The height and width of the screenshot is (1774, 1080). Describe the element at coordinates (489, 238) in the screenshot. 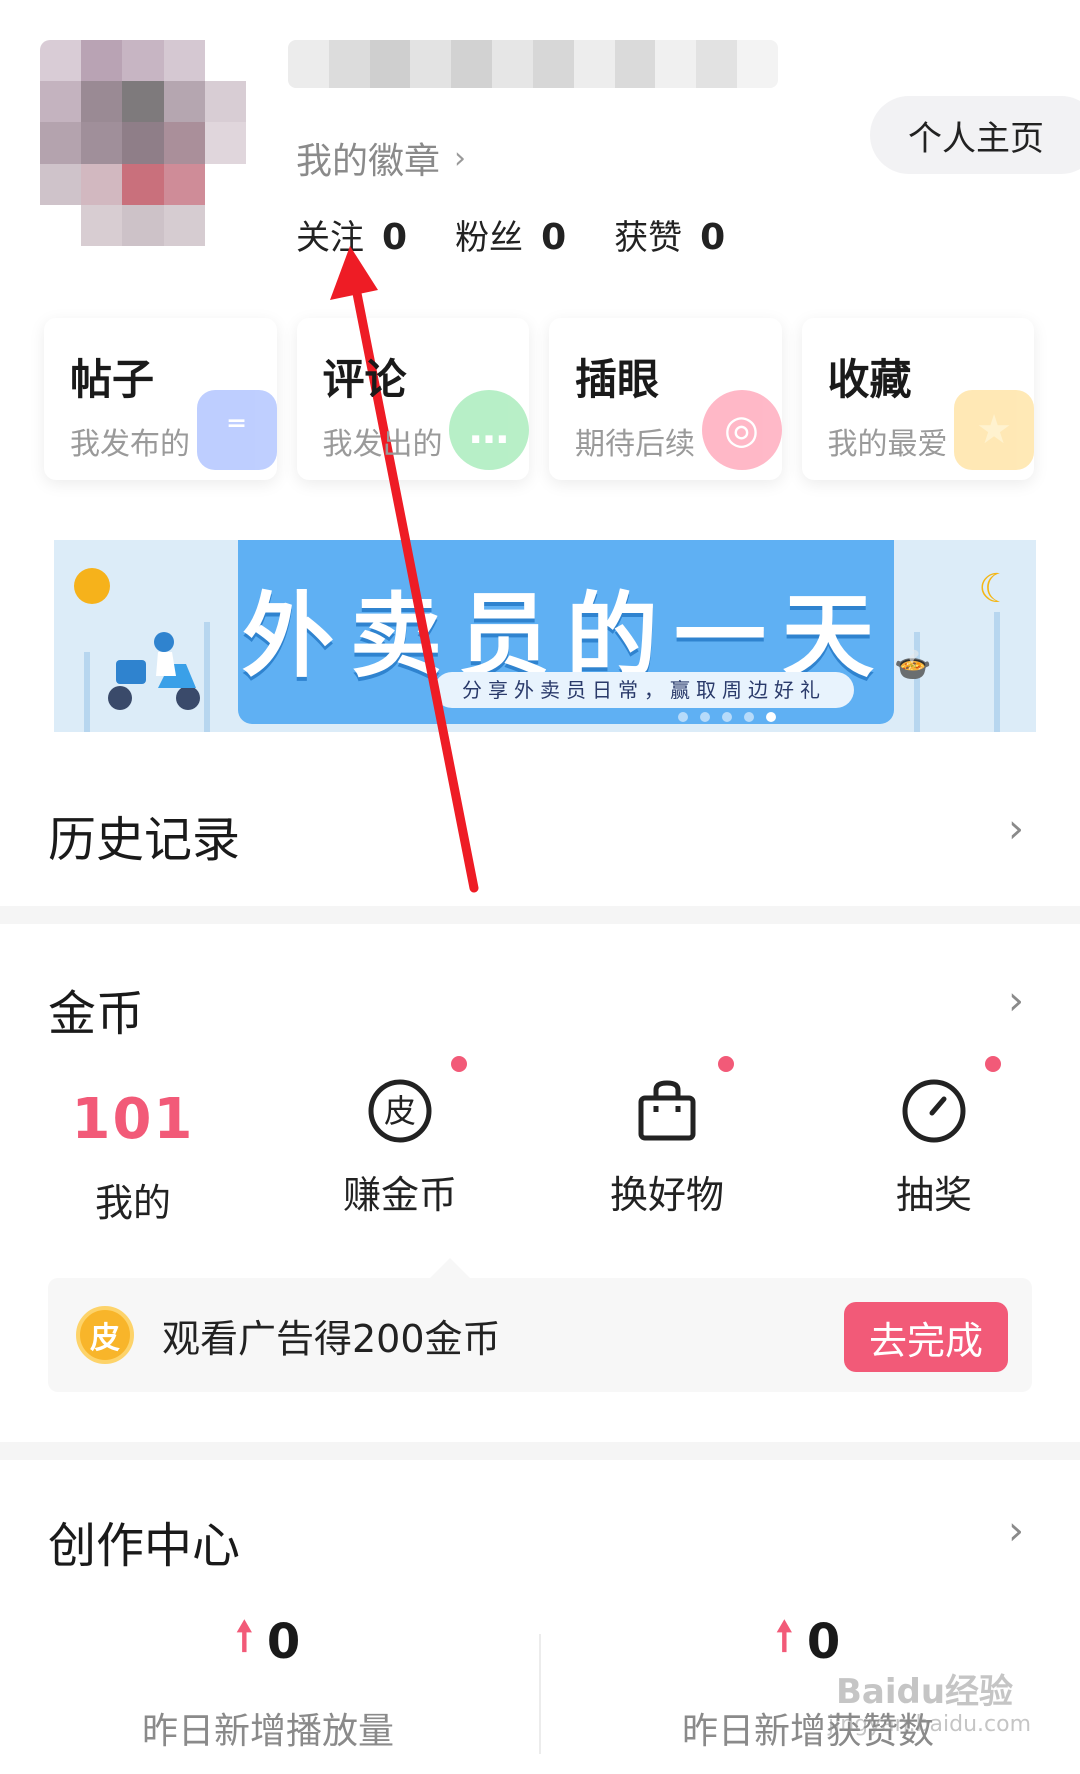

I see `fans-label: 粉丝` at that location.